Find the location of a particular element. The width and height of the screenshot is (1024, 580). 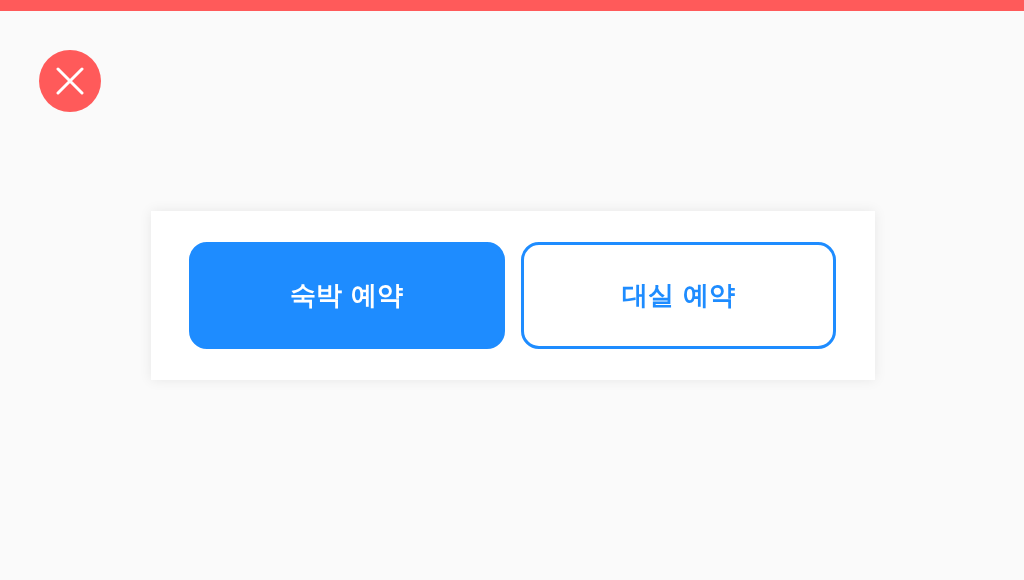

close-icon is located at coordinates (70, 81).